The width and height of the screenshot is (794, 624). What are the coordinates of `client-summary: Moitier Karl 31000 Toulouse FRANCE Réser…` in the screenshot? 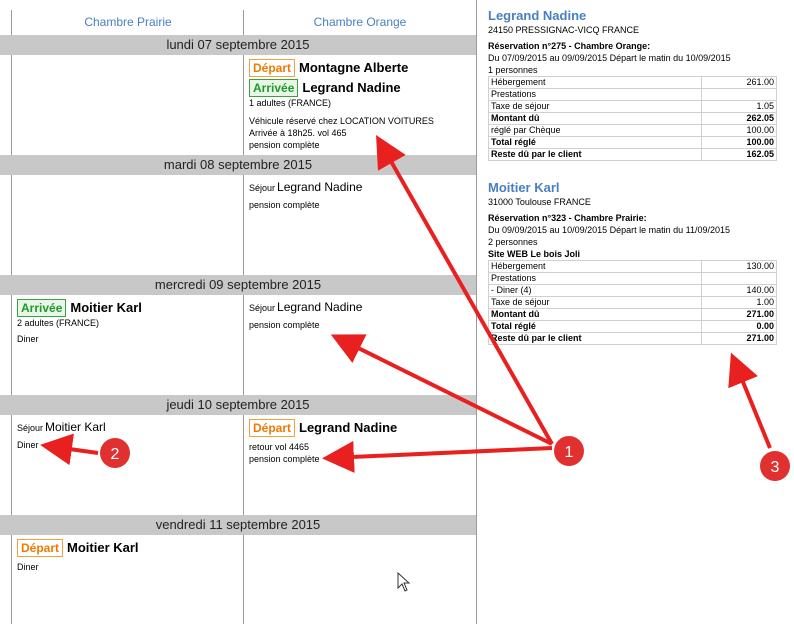 It's located at (632, 262).